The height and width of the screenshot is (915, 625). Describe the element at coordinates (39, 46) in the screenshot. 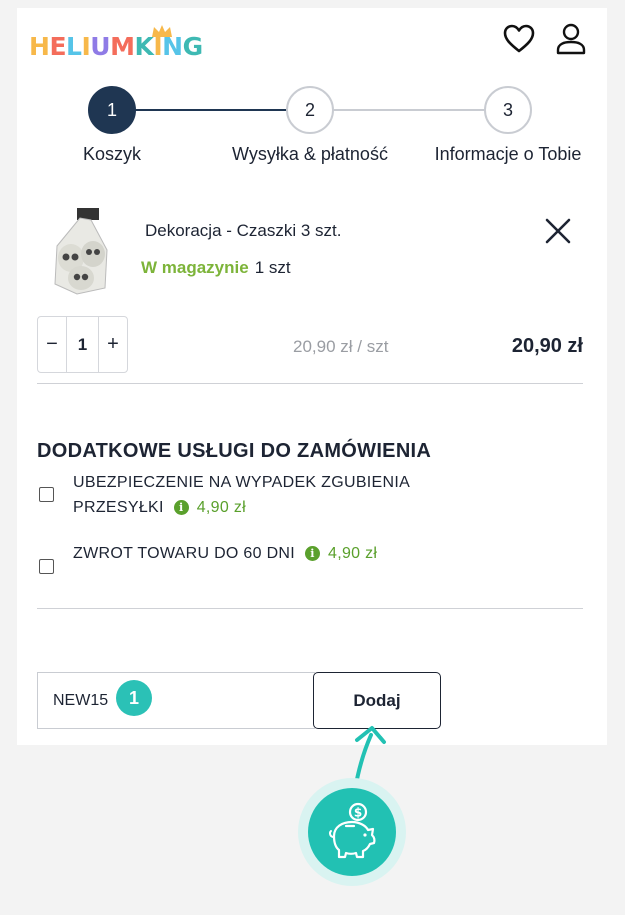

I see `logo-letter: H` at that location.